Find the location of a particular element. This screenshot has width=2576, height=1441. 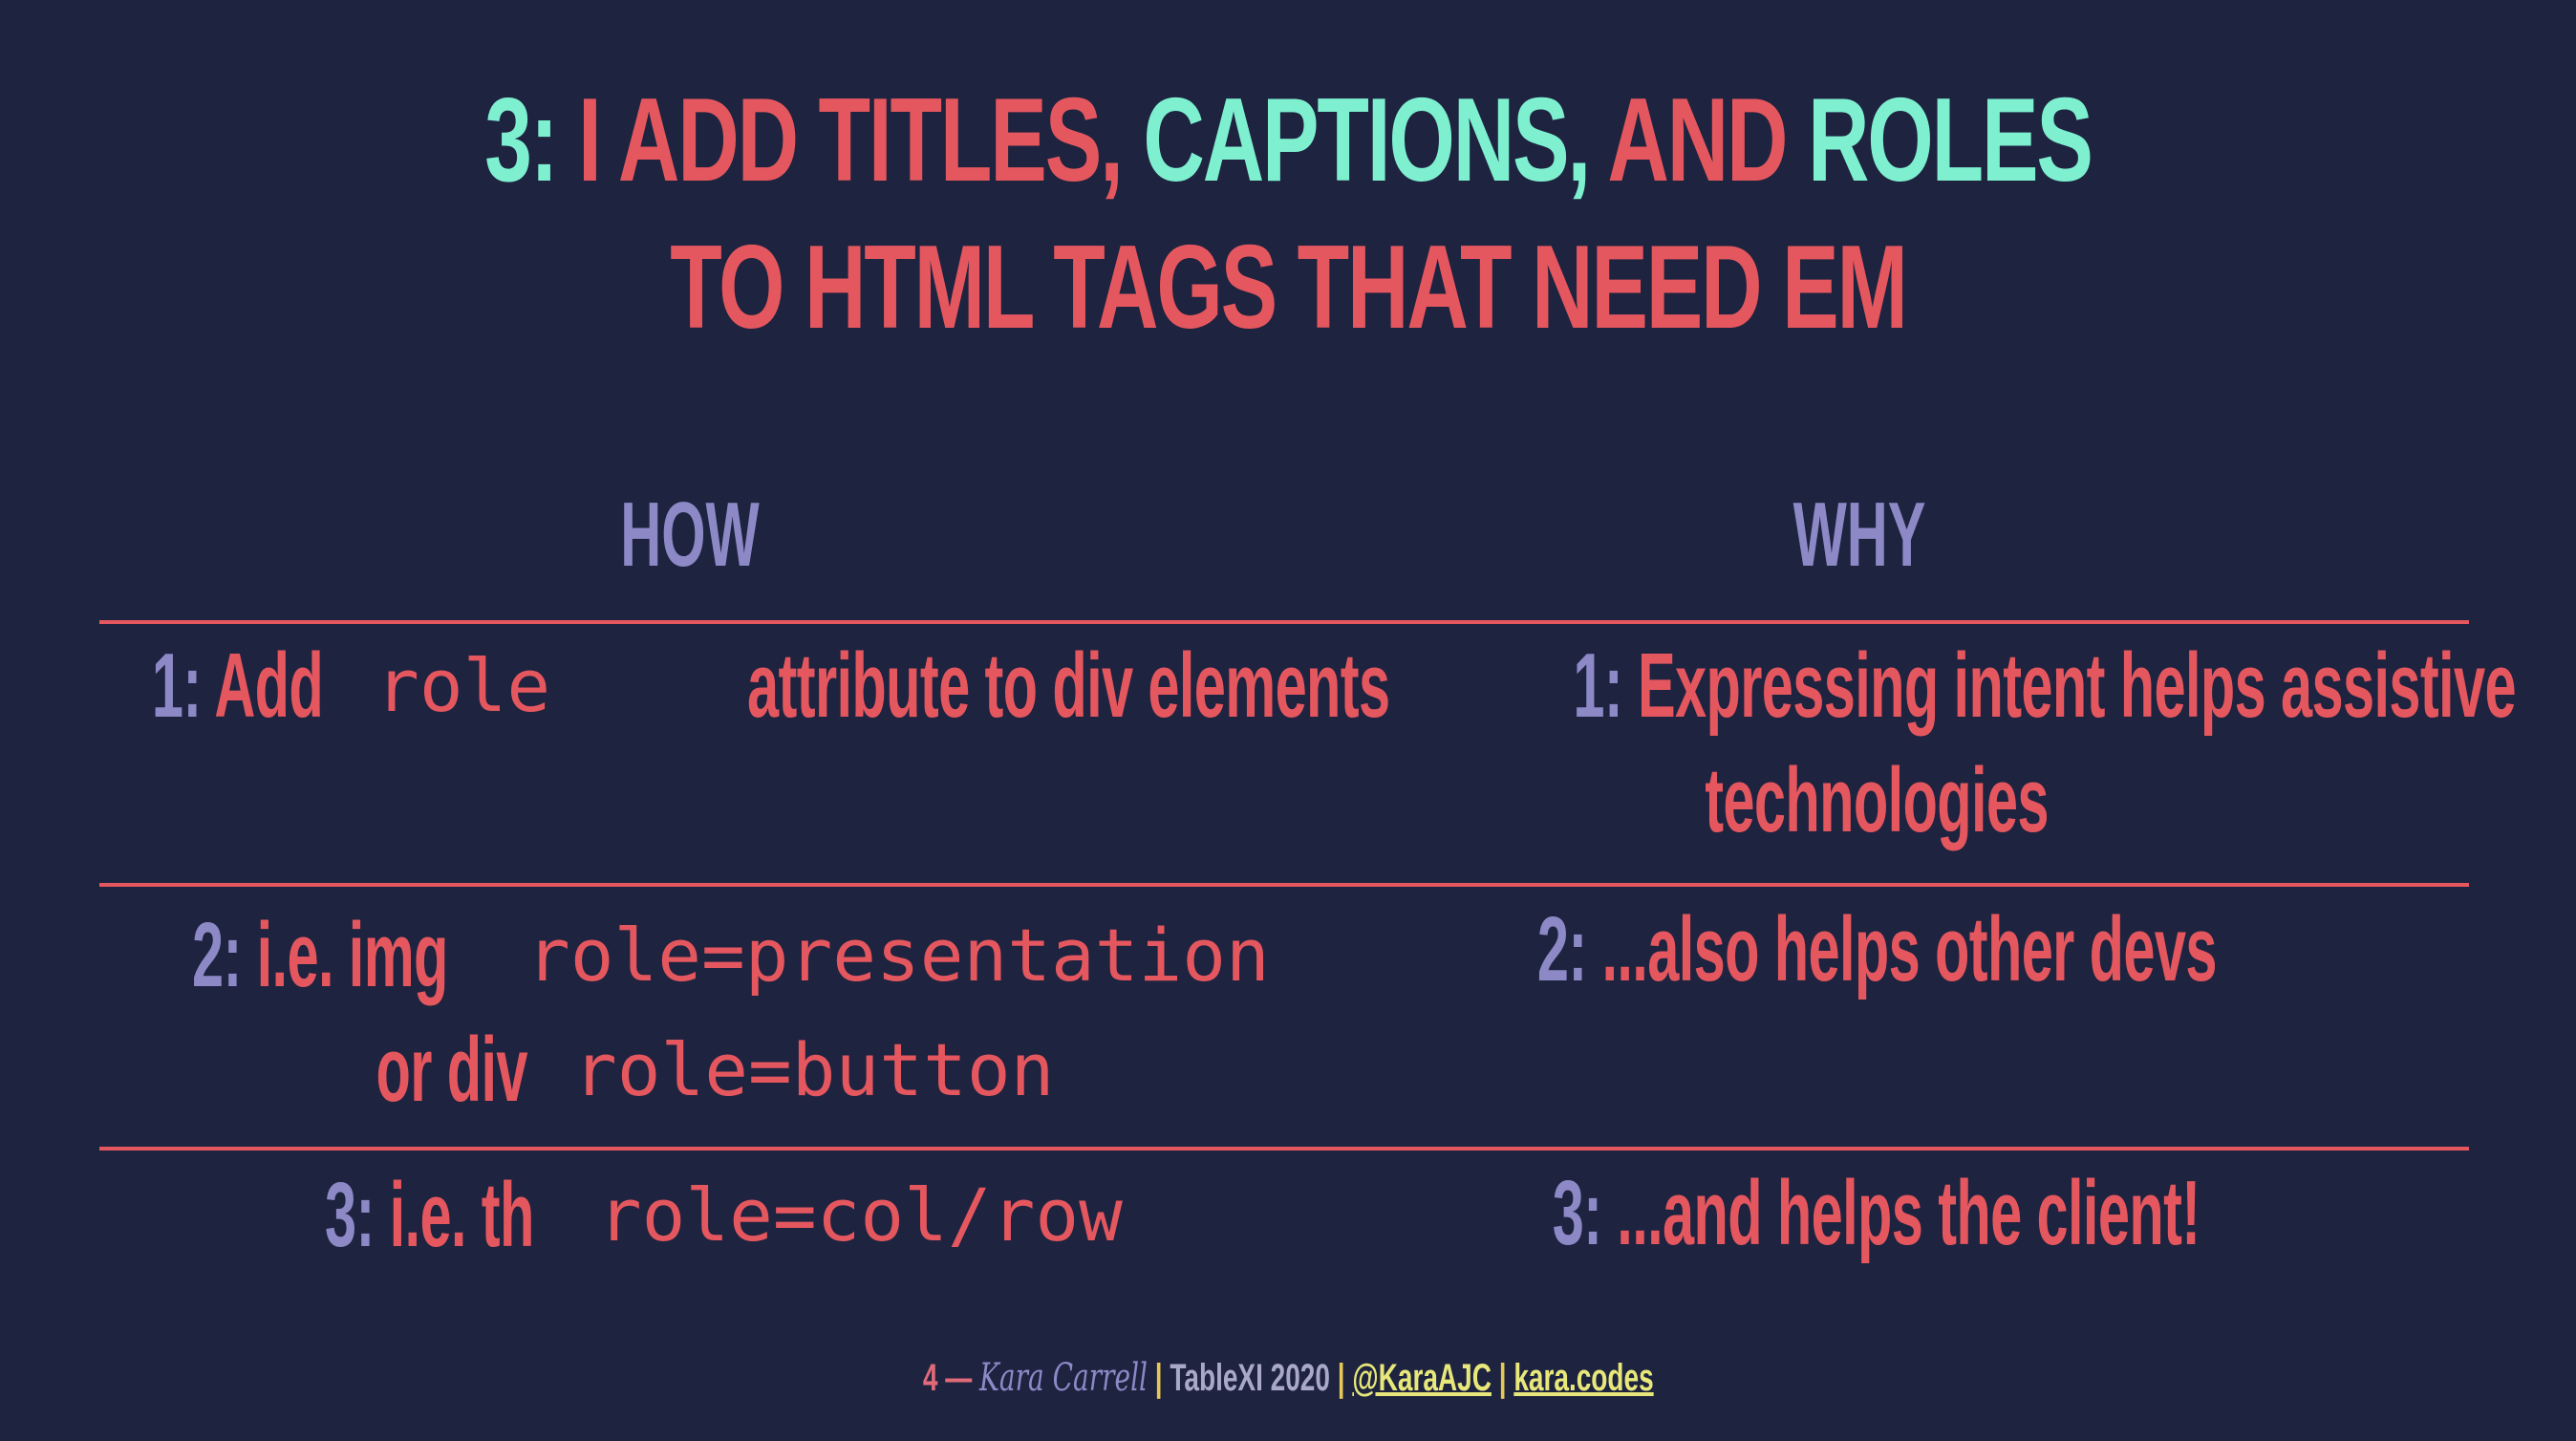

row-2-how-code-b: role=button is located at coordinates (814, 1069).